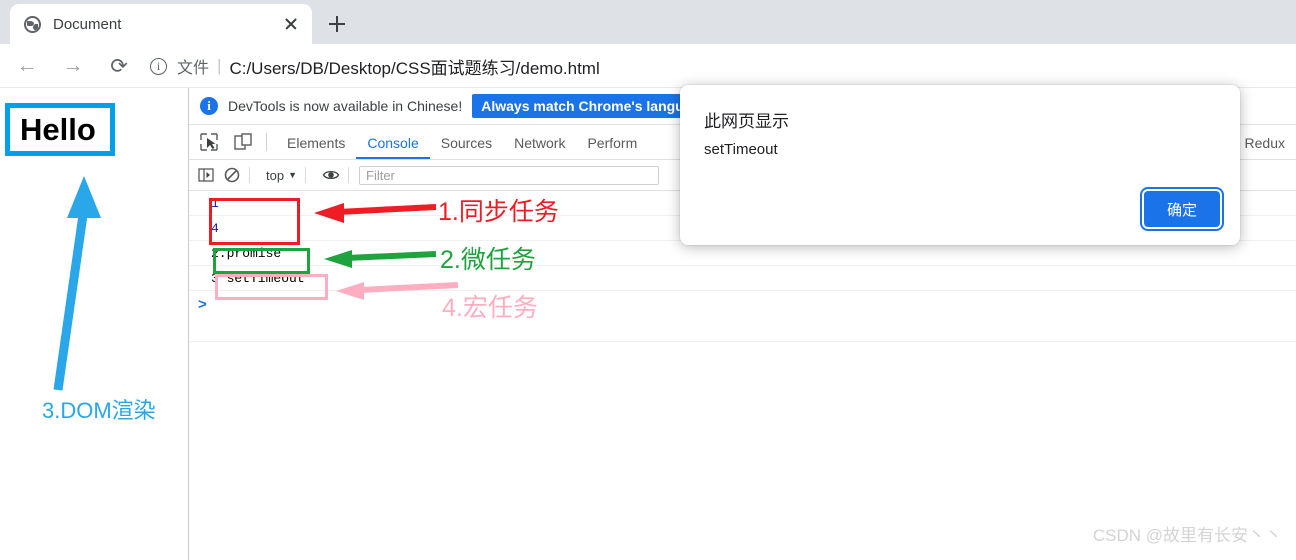  I want to click on chevron-down-icon: ▼, so click(292, 175).